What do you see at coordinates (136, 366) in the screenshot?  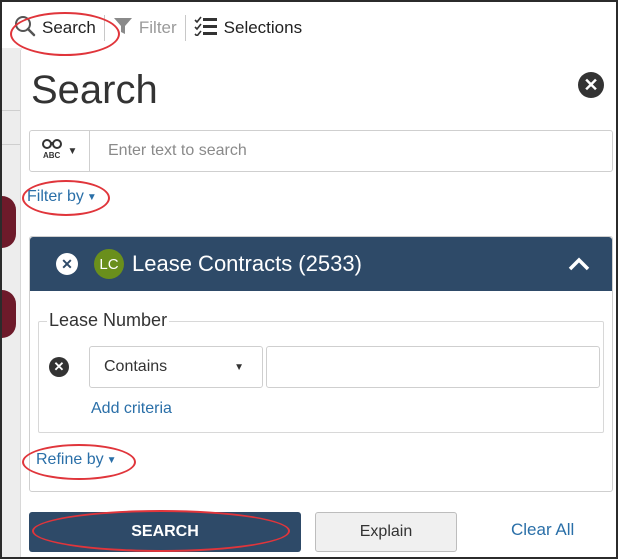 I see `operator-value: Contains` at bounding box center [136, 366].